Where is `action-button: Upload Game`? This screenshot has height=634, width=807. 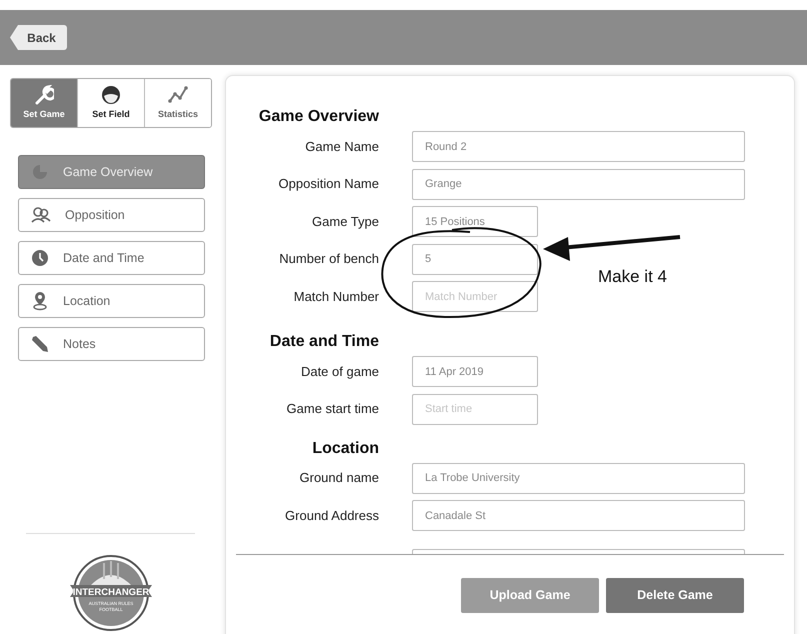
action-button: Upload Game is located at coordinates (530, 595).